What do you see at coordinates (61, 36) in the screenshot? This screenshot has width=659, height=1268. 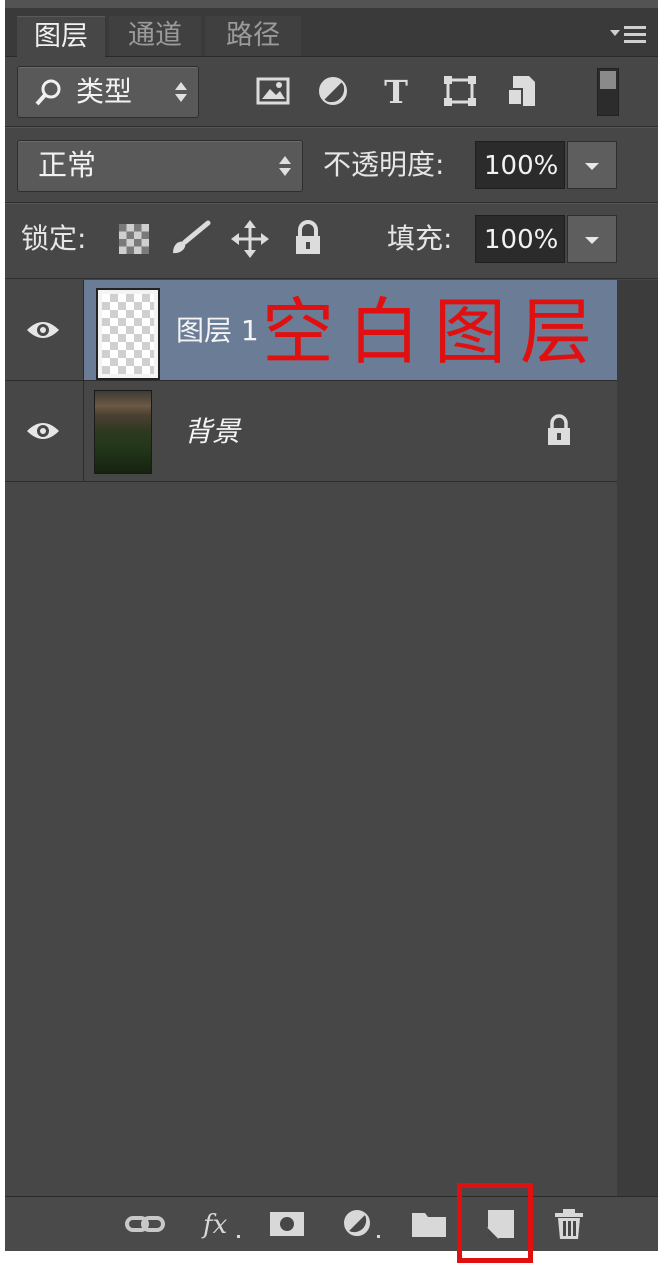 I see `tab-layers: 图层` at bounding box center [61, 36].